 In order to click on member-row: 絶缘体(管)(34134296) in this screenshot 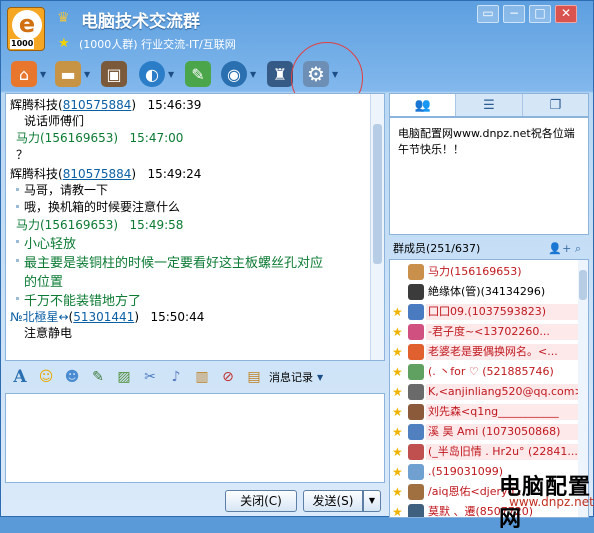, I will do `click(484, 292)`.